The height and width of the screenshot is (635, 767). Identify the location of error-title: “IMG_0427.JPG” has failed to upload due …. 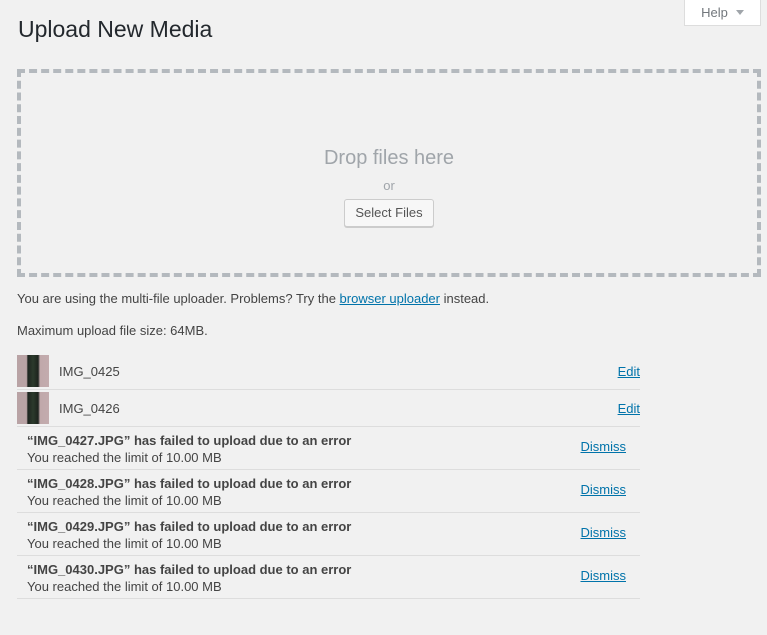
(189, 440).